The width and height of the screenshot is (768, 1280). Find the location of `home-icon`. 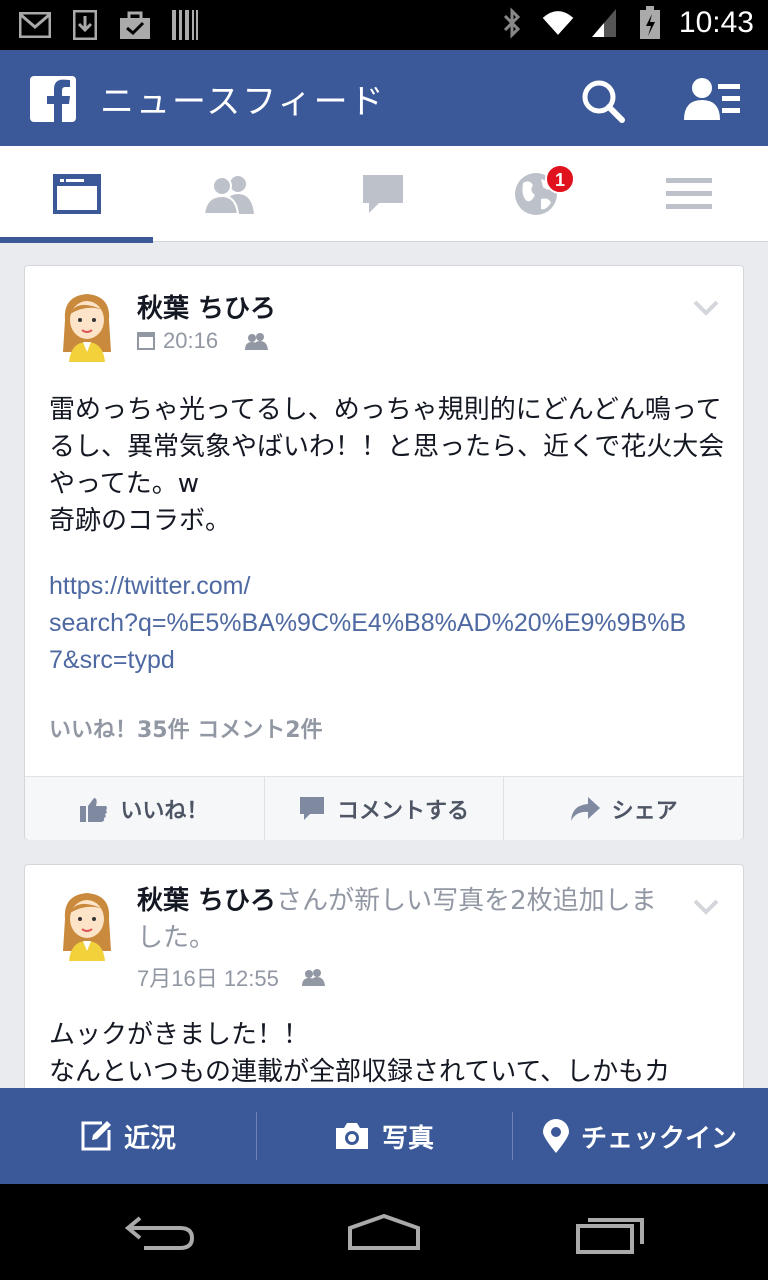

home-icon is located at coordinates (384, 1233).